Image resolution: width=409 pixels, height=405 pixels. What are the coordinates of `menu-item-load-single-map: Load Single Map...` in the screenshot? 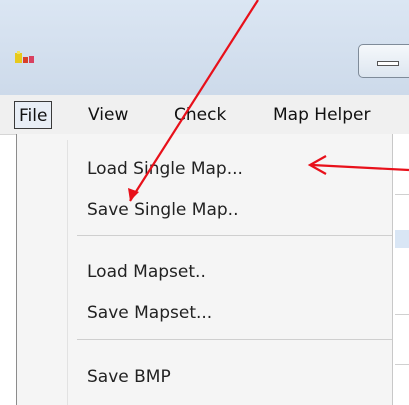 It's located at (165, 169).